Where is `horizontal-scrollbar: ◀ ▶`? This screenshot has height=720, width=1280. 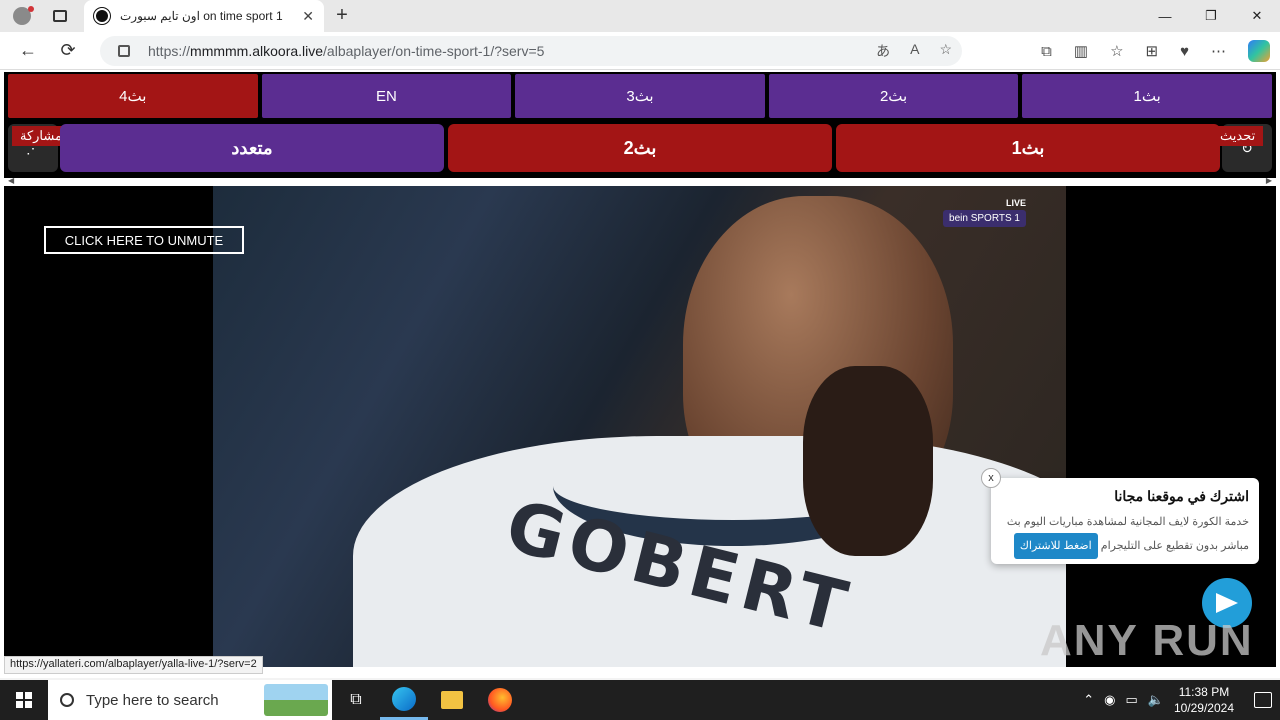 horizontal-scrollbar: ◀ ▶ is located at coordinates (640, 181).